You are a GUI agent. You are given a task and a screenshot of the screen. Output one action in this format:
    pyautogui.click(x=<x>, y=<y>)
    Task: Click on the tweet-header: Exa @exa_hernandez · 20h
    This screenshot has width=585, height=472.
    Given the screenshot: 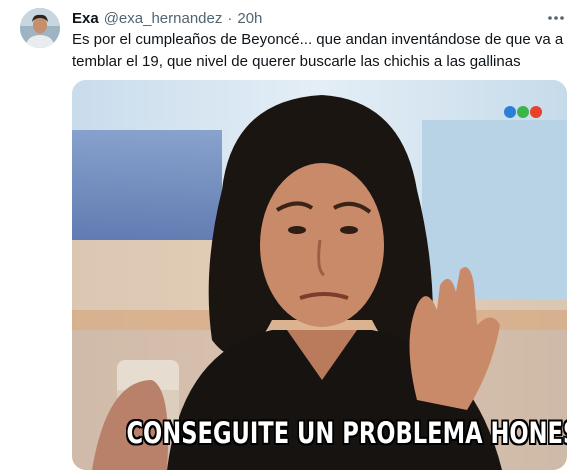 What is the action you would take?
    pyautogui.click(x=322, y=18)
    